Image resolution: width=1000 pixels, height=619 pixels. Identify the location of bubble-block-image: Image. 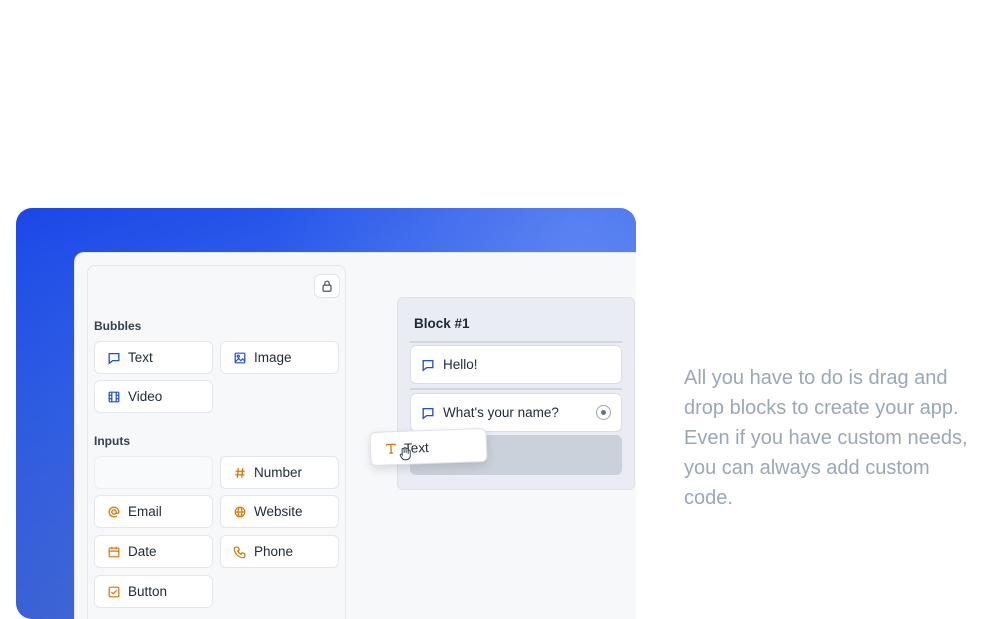
(279, 357).